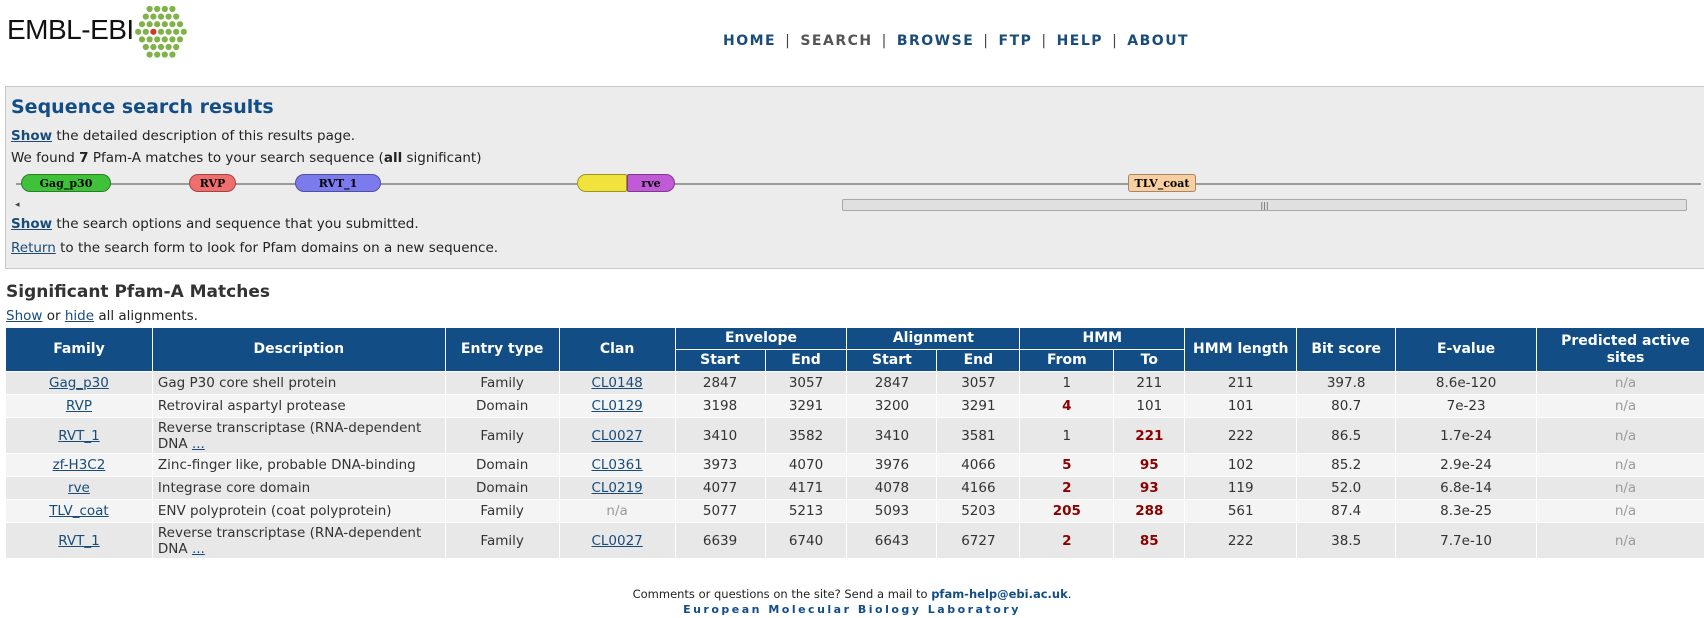 This screenshot has height=618, width=1704. What do you see at coordinates (836, 41) in the screenshot?
I see `nav-search: SEARCH` at bounding box center [836, 41].